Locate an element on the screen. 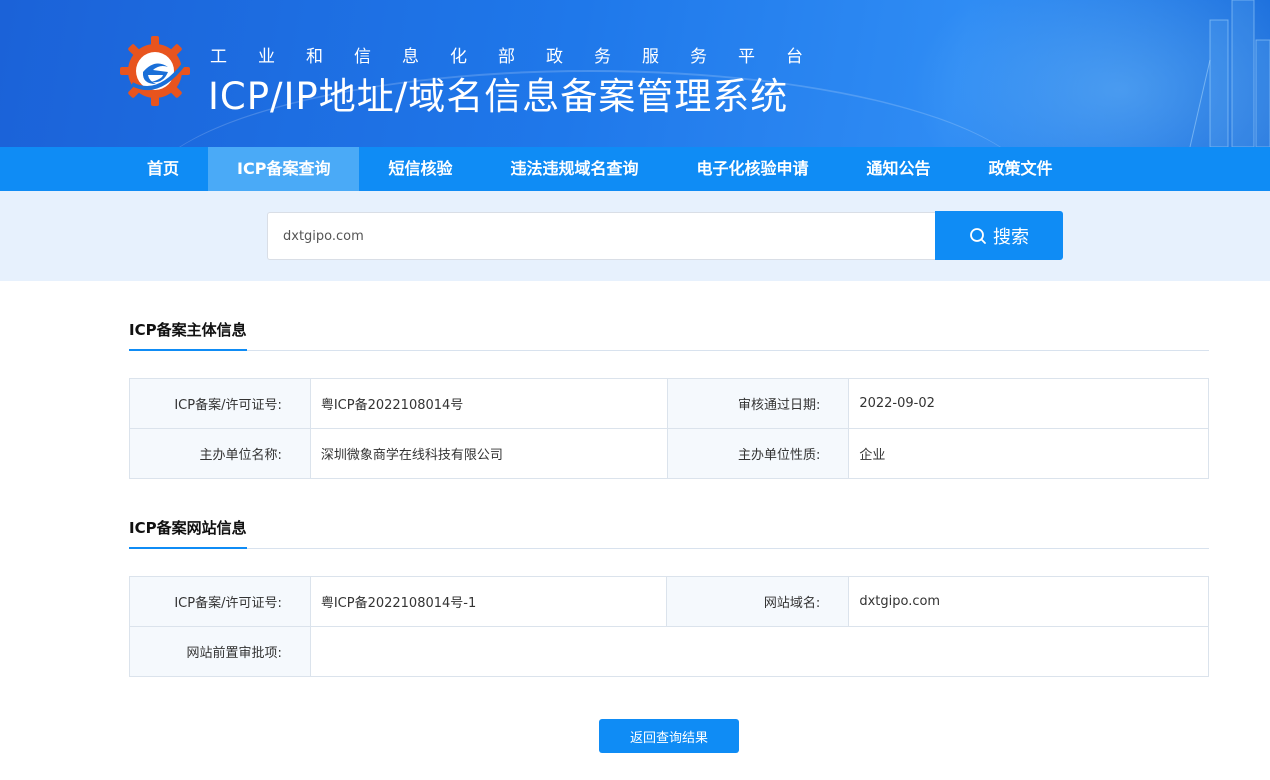  nav-item-home: 首页 is located at coordinates (163, 169).